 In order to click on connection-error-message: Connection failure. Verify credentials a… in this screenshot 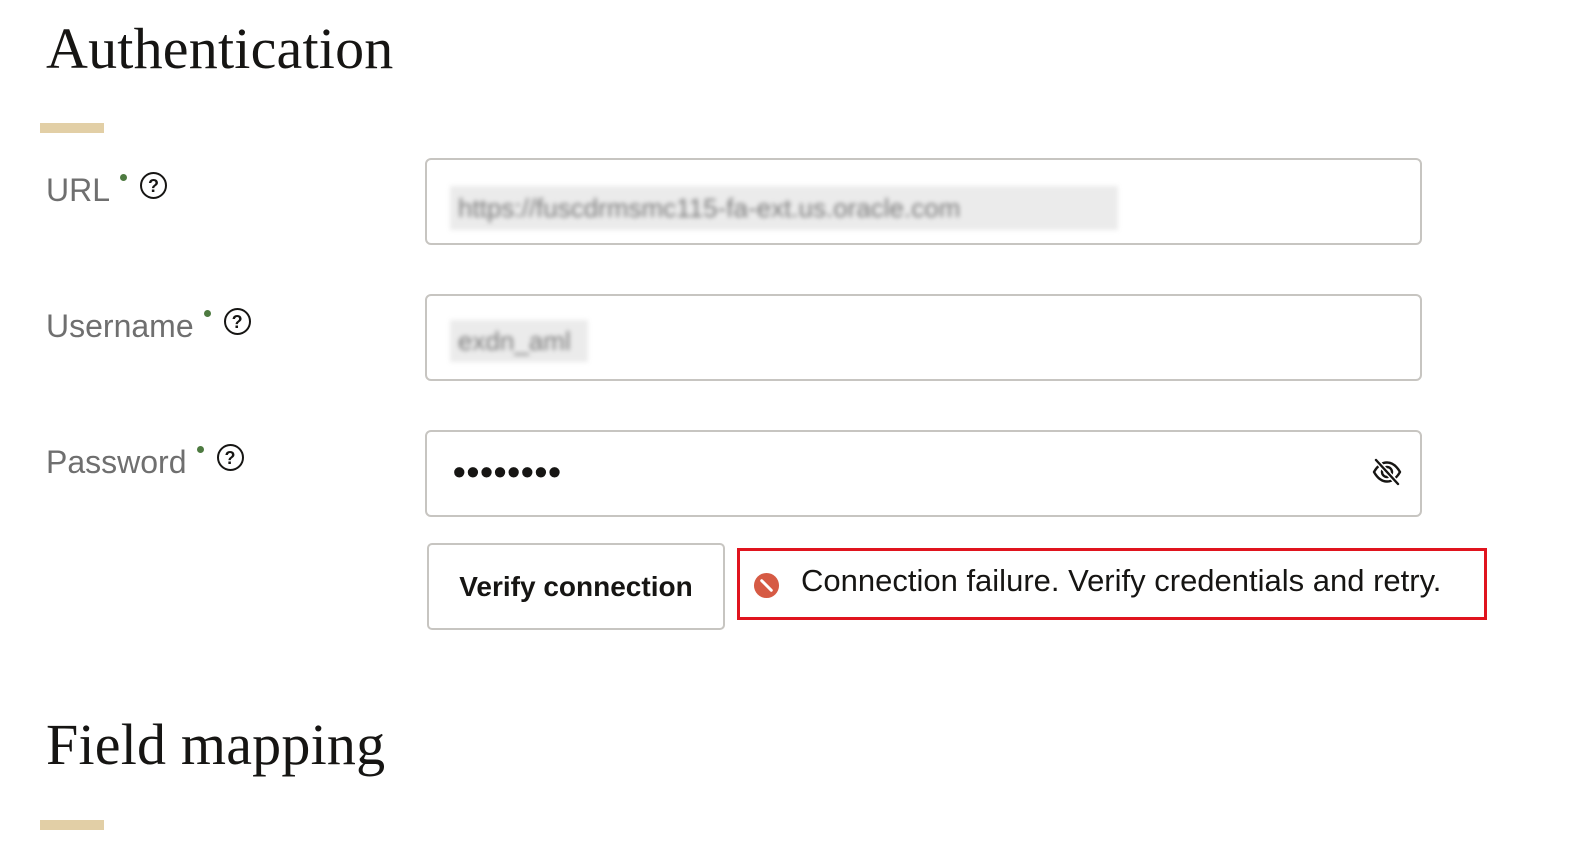, I will do `click(1112, 584)`.